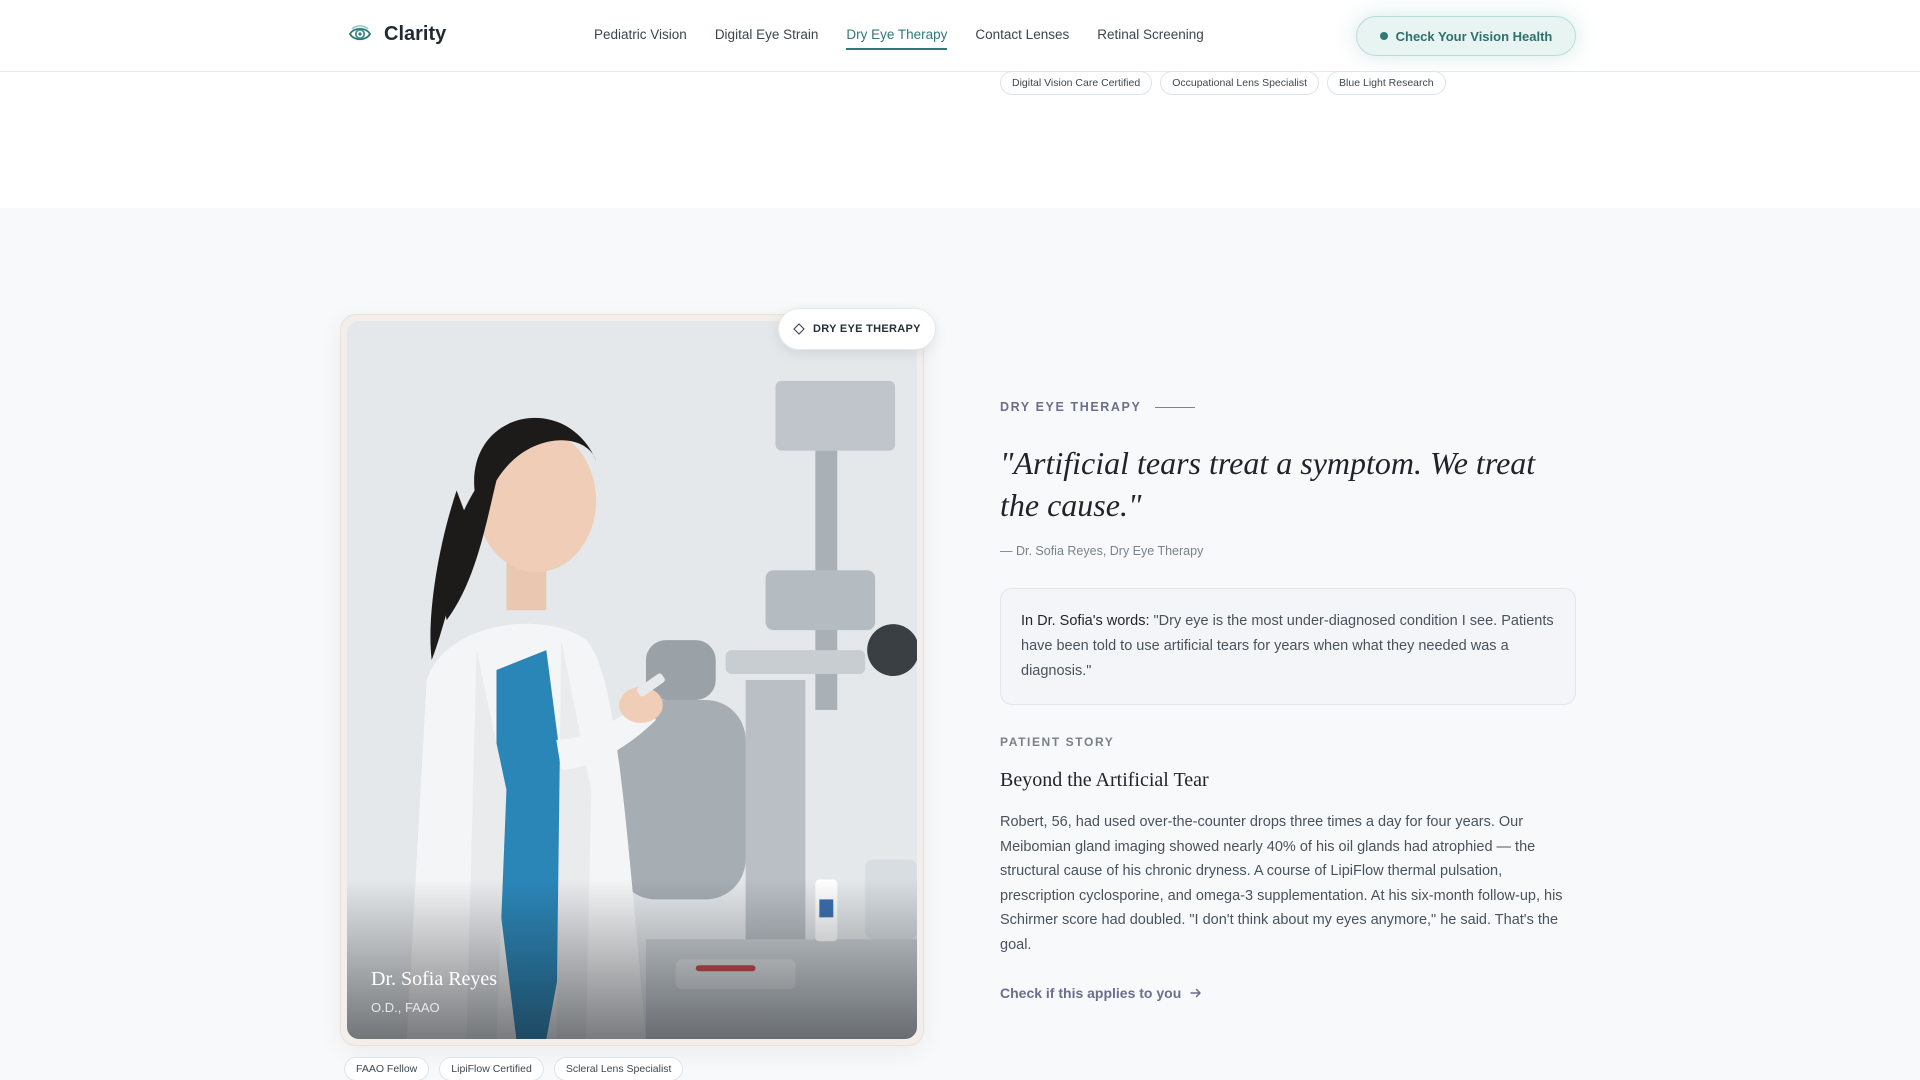 This screenshot has height=1080, width=1920. I want to click on eye-logo-icon, so click(360, 33).